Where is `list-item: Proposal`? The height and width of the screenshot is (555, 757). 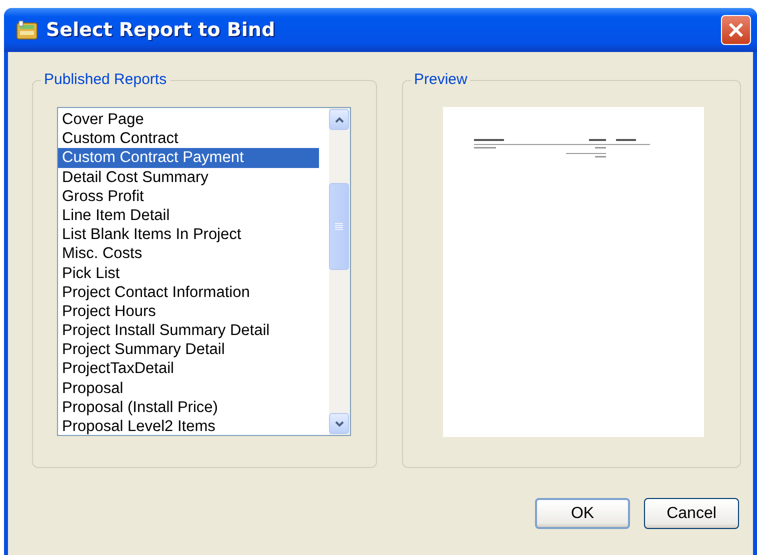 list-item: Proposal is located at coordinates (188, 388).